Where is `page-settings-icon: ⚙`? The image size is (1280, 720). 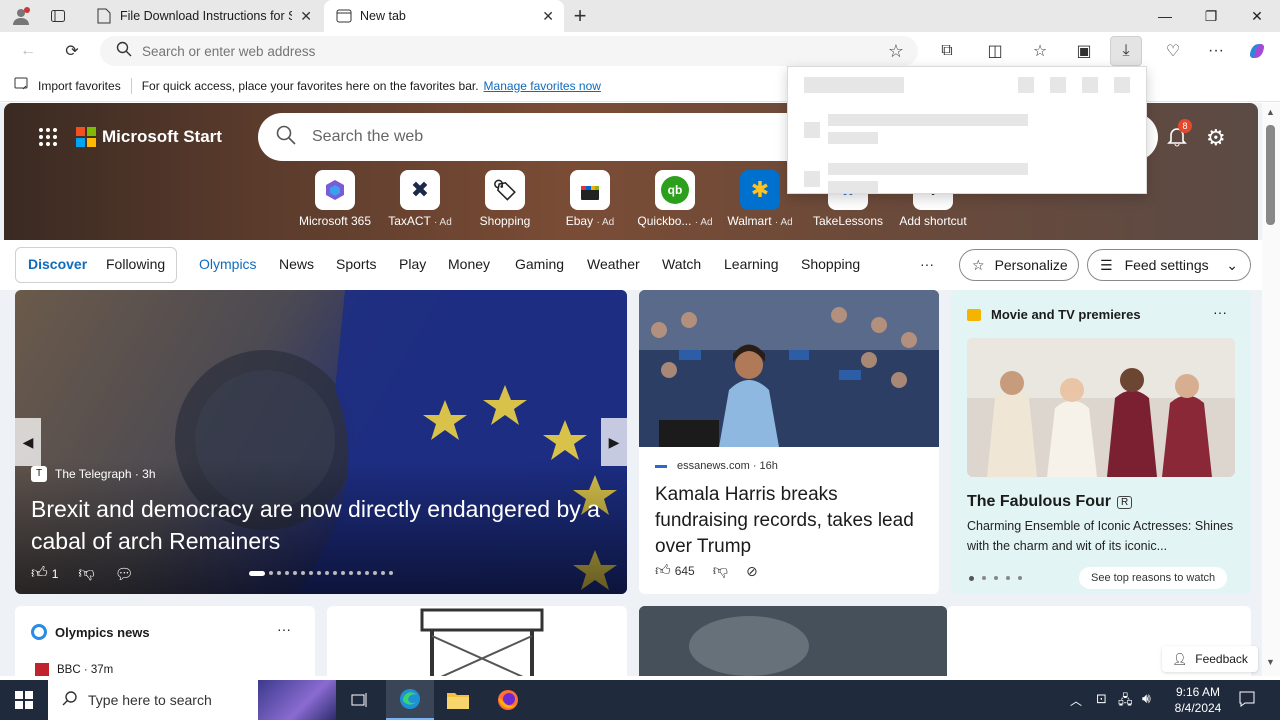 page-settings-icon: ⚙ is located at coordinates (1216, 138).